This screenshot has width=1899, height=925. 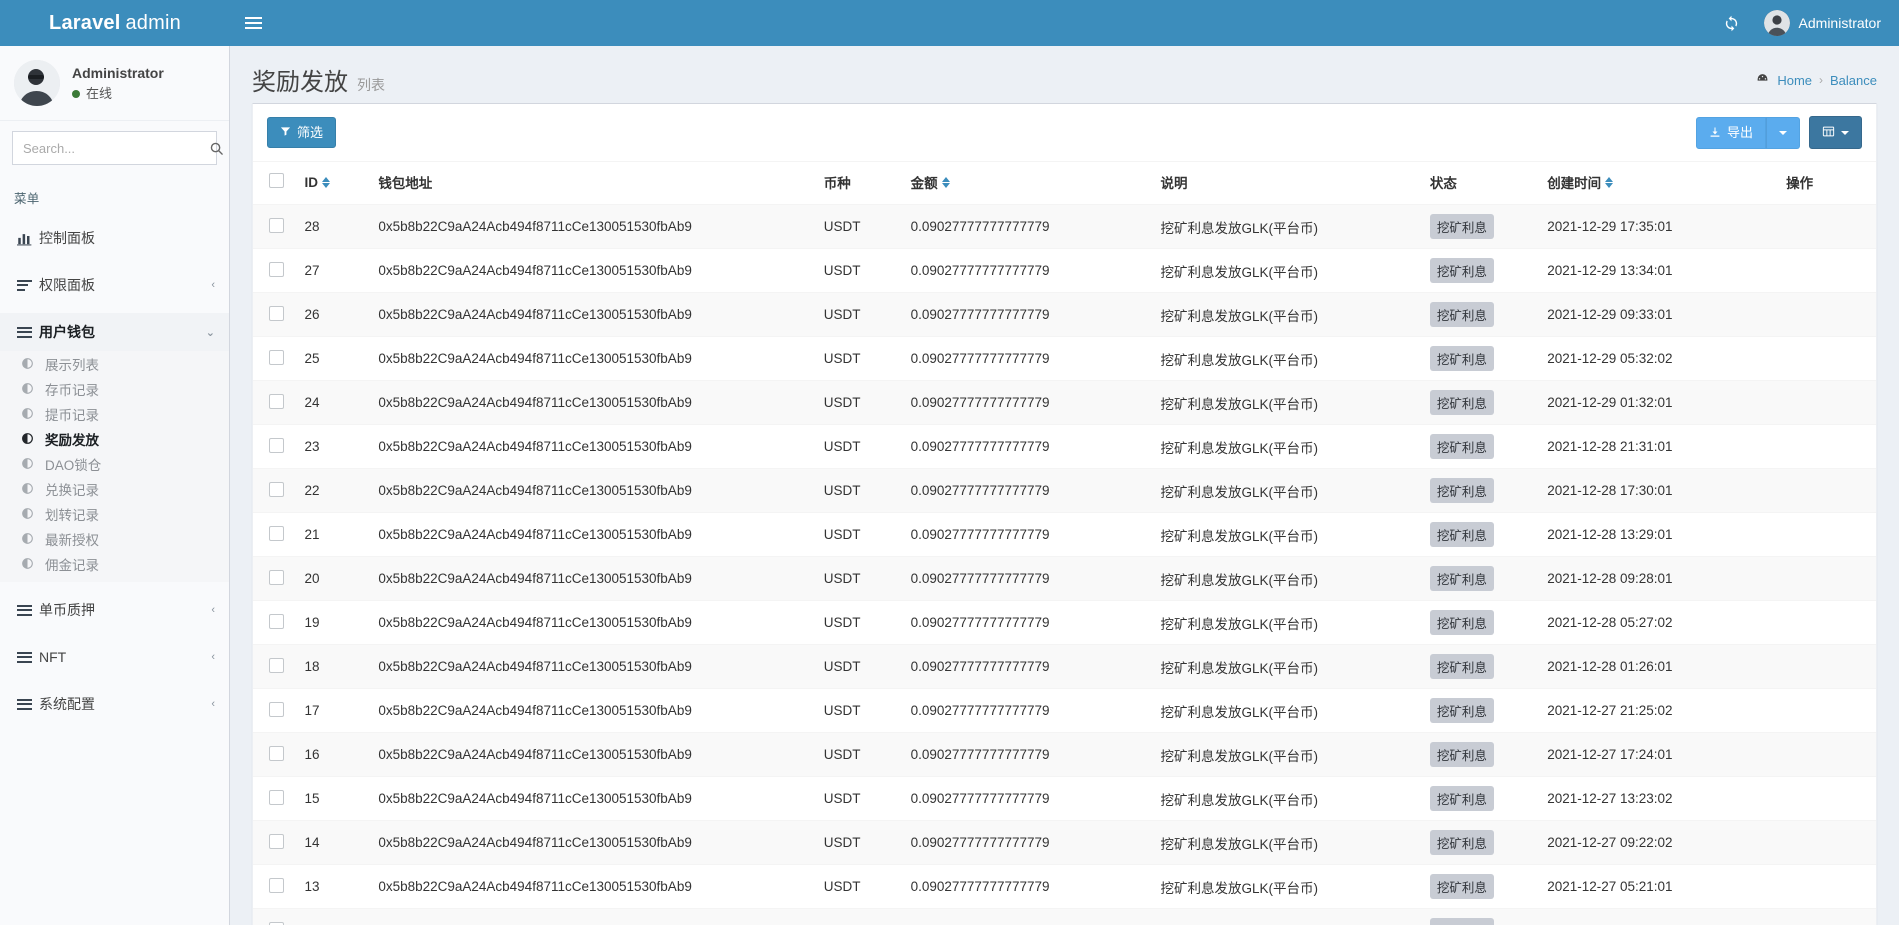 I want to click on export-button: 导出, so click(x=1730, y=132).